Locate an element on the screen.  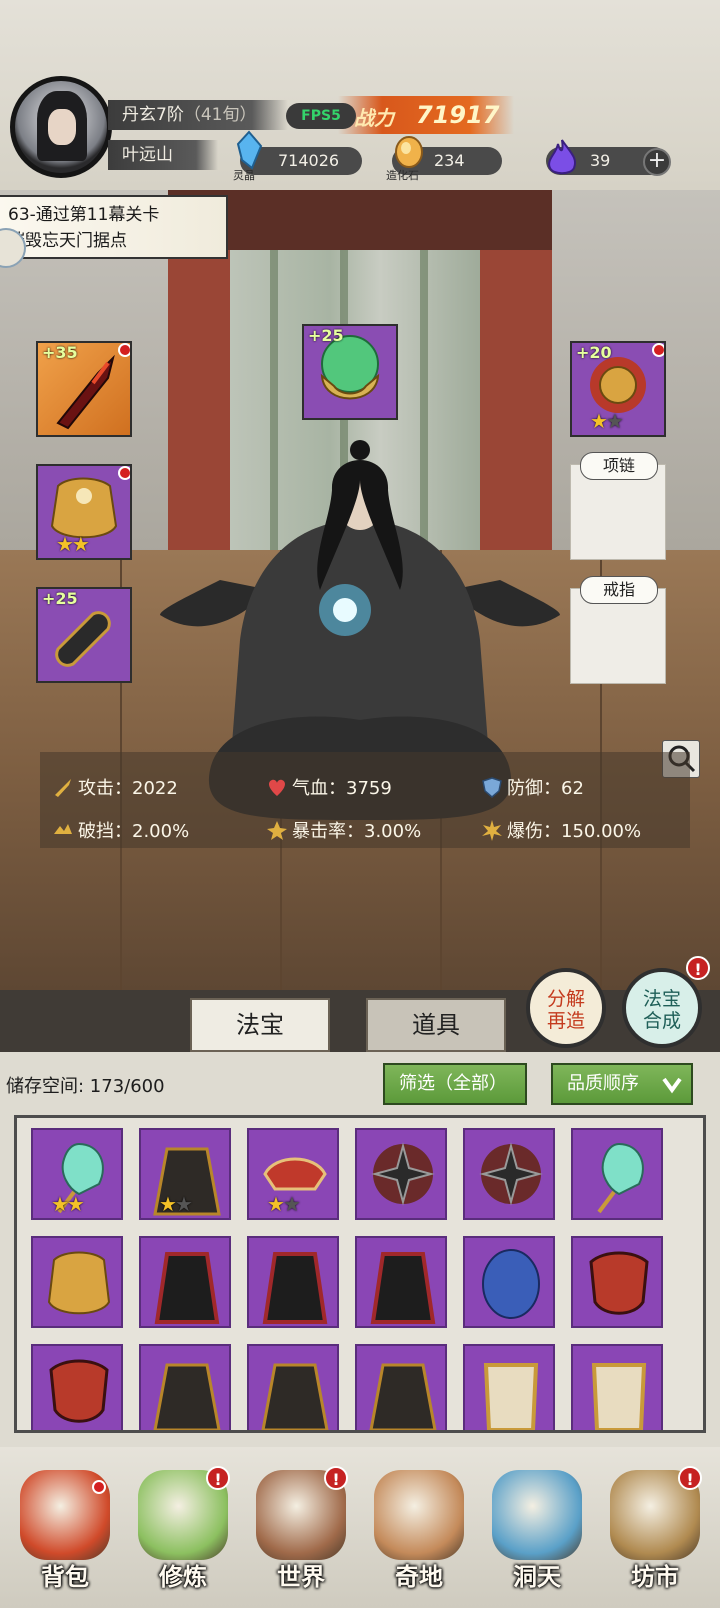
avatar-face is located at coordinates (62, 127).